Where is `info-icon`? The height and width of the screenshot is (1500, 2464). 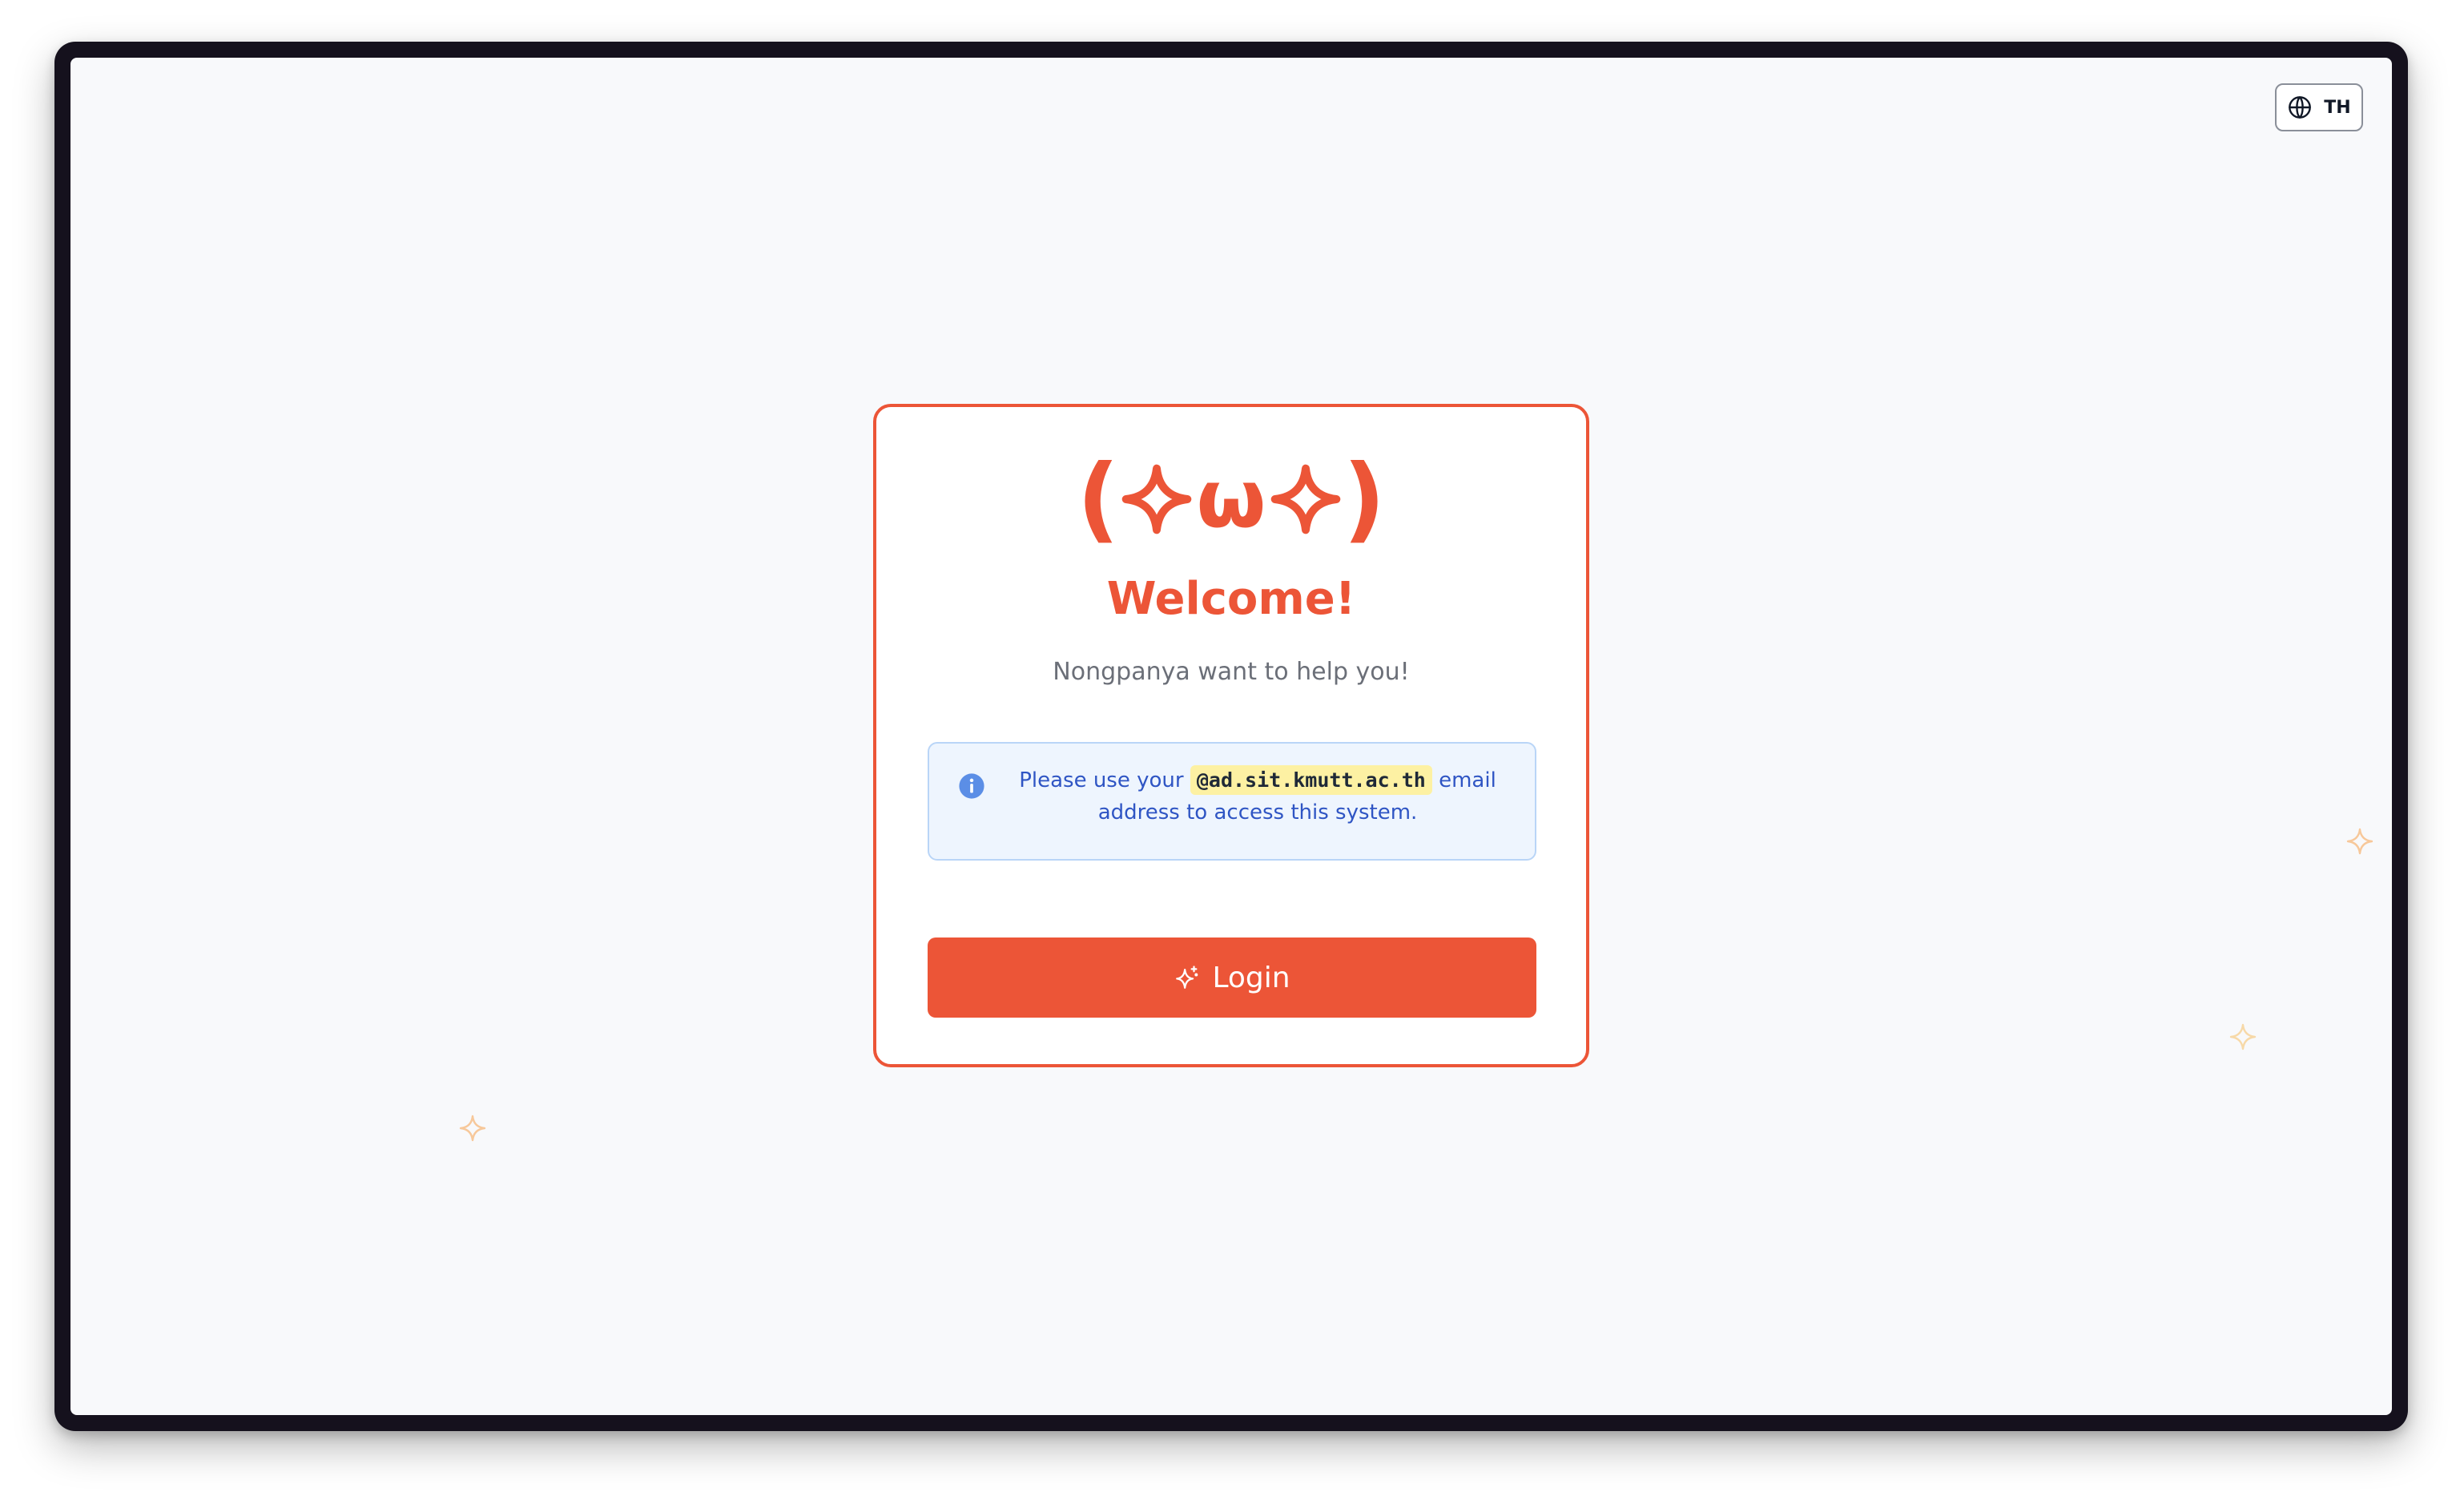
info-icon is located at coordinates (971, 786).